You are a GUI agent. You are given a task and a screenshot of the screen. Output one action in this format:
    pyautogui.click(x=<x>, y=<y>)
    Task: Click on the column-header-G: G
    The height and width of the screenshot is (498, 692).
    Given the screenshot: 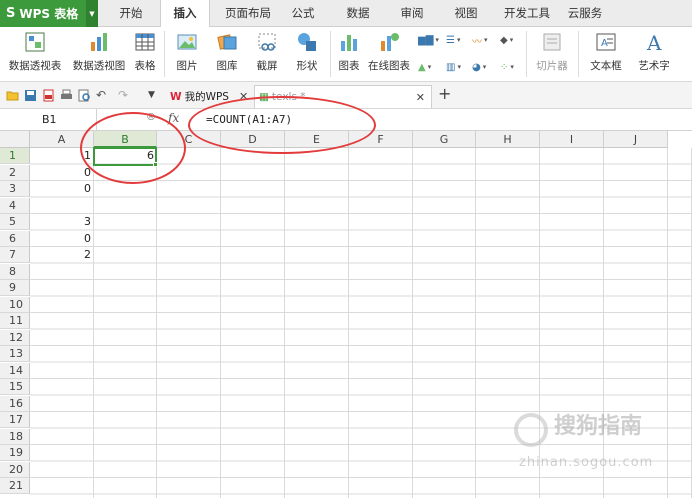 What is the action you would take?
    pyautogui.click(x=444, y=139)
    